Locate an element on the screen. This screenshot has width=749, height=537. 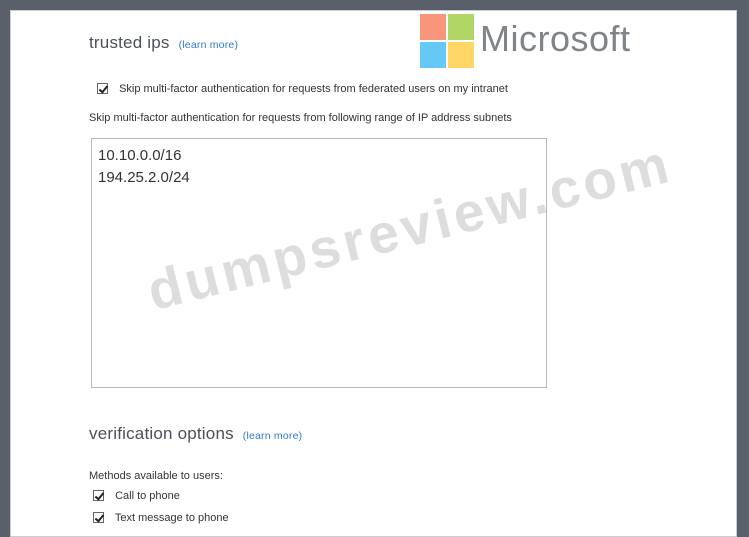
call-to-phone-checkbox is located at coordinates (98, 495).